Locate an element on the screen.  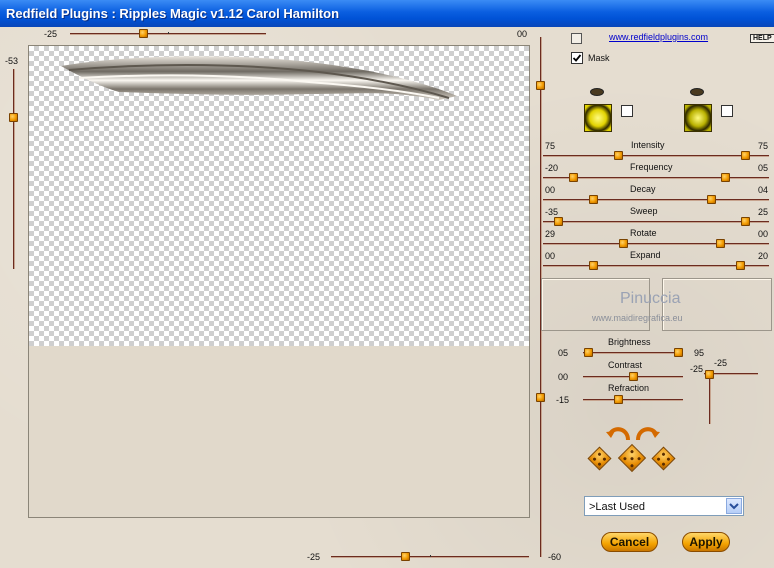
mask-checkbox is located at coordinates (577, 58).